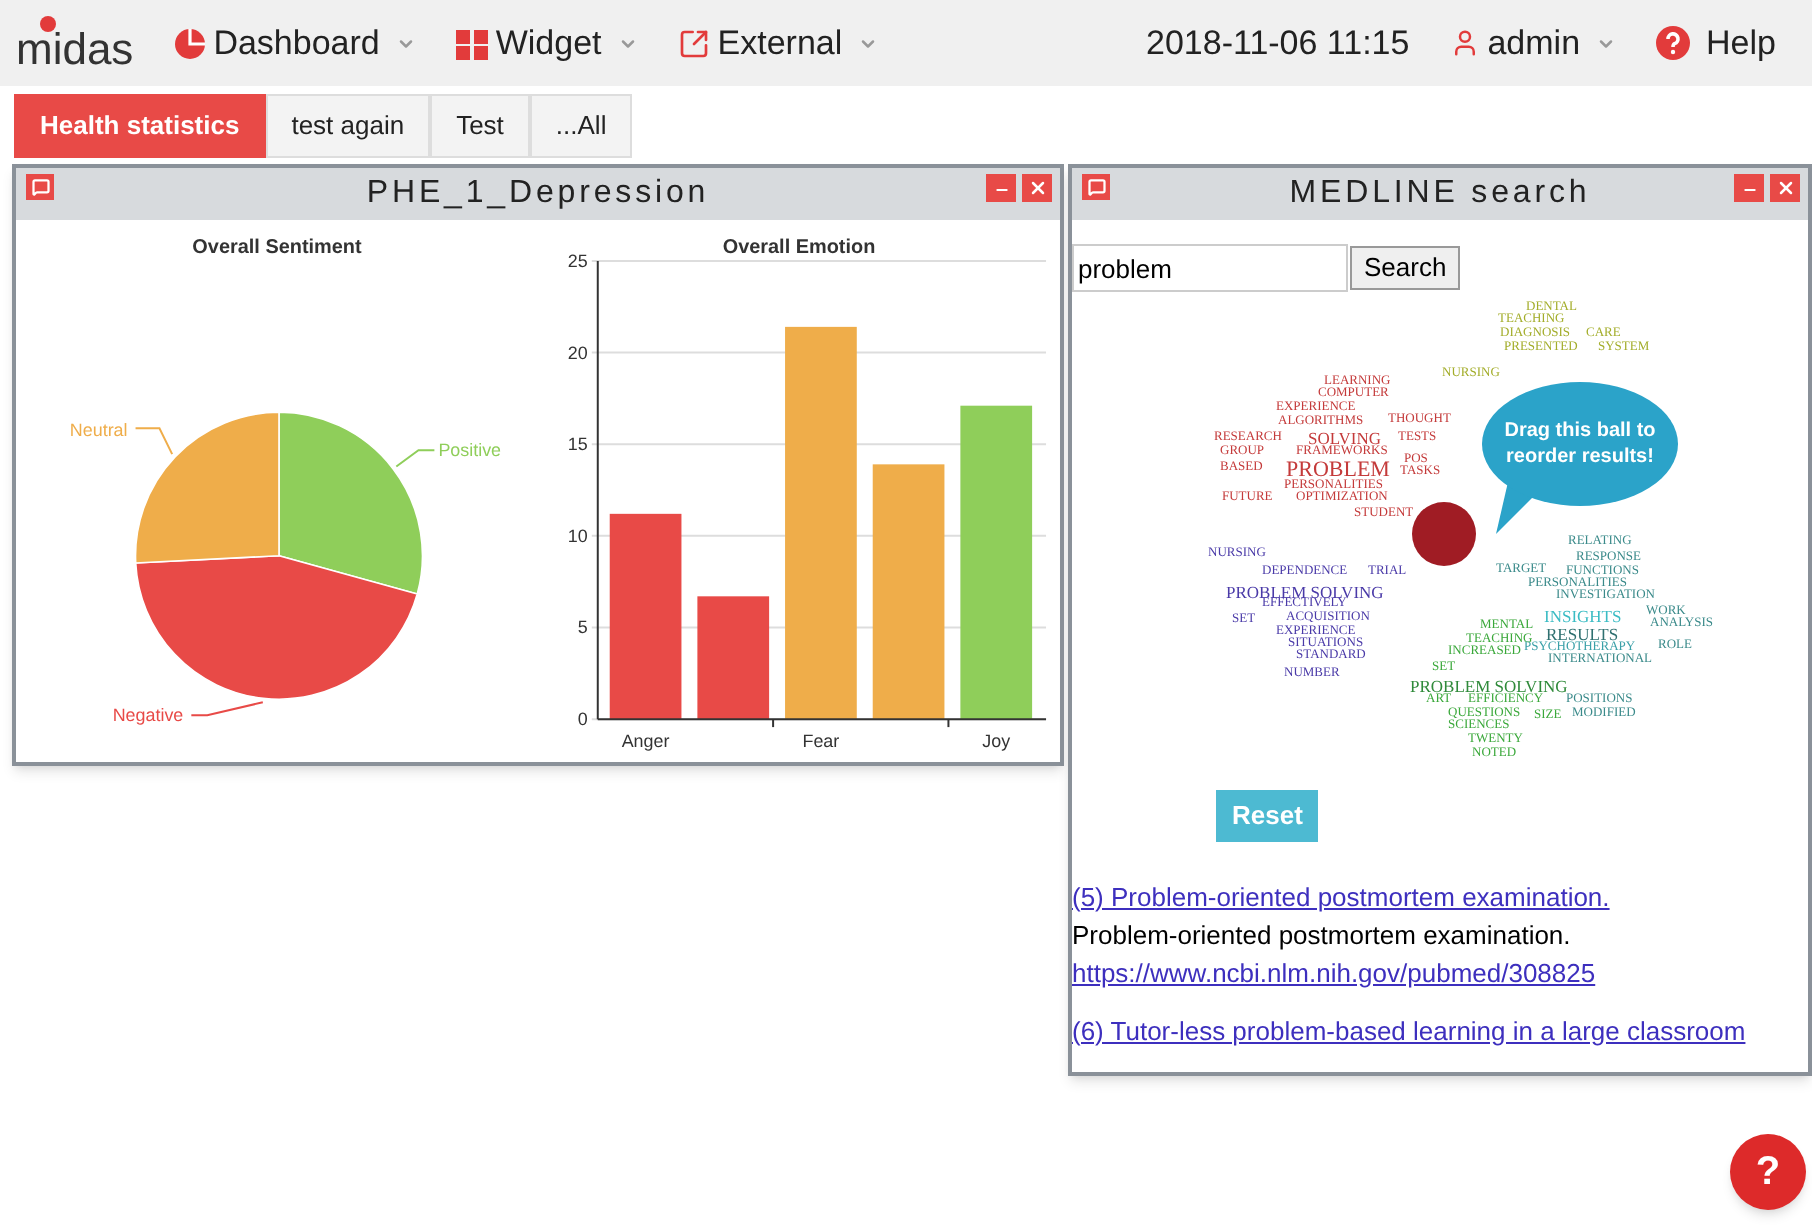 This screenshot has width=1812, height=1230. I want to click on category-label: Fear, so click(821, 741).